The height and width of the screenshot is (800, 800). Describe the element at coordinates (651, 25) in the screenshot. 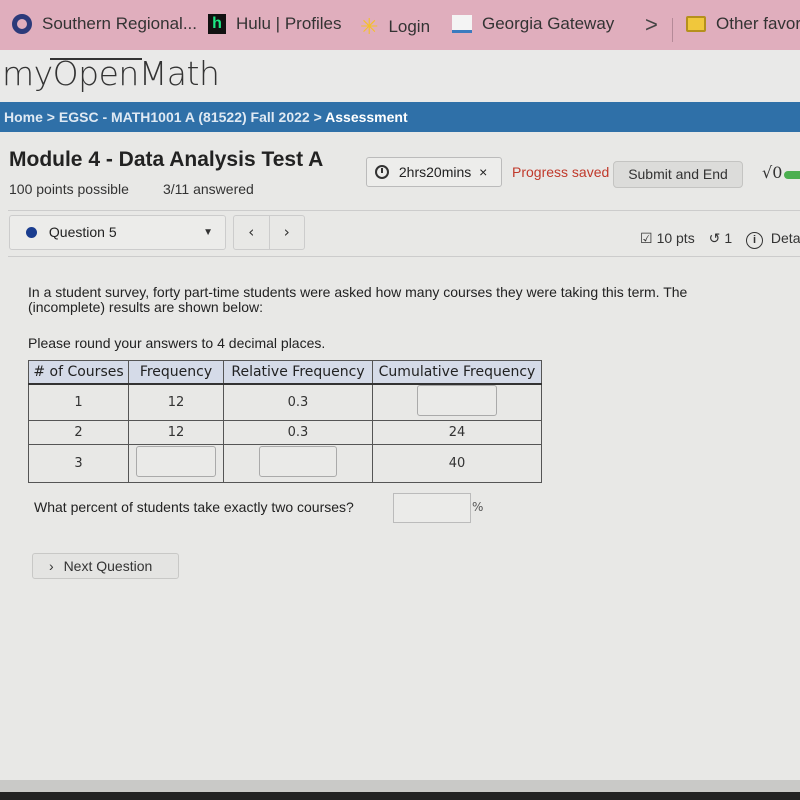

I see `bookmarks-overflow-chevron: >` at that location.